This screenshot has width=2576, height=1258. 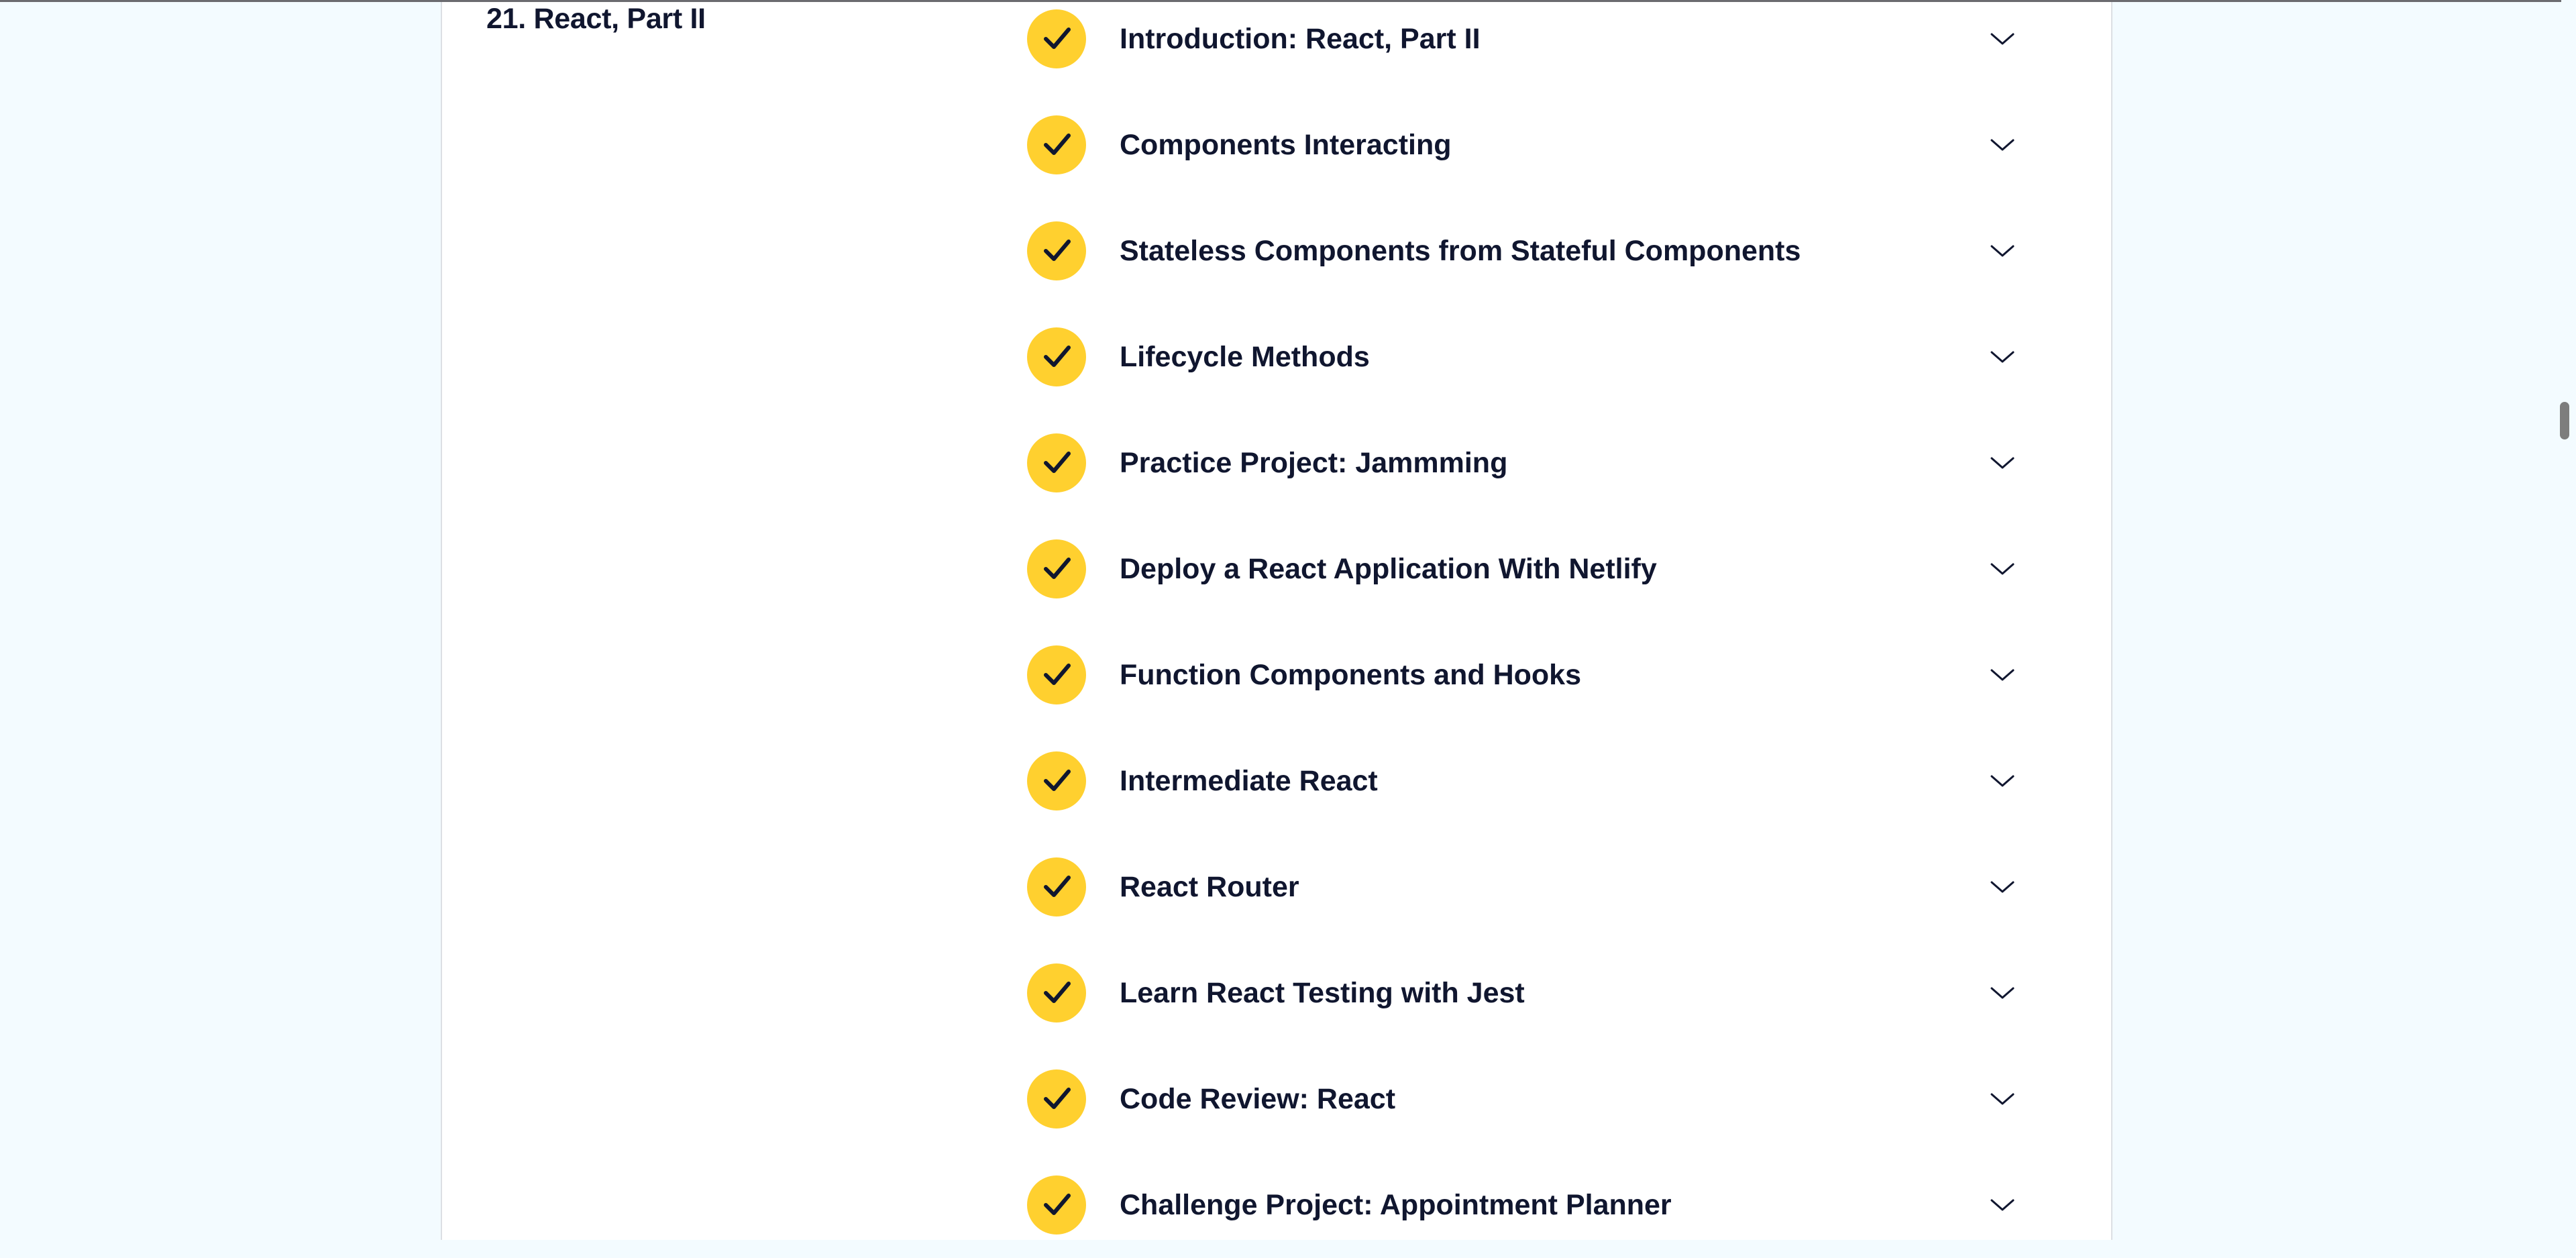 What do you see at coordinates (1537, 357) in the screenshot?
I see `lesson-item-lifecycle-methods: Lifecycle Methods` at bounding box center [1537, 357].